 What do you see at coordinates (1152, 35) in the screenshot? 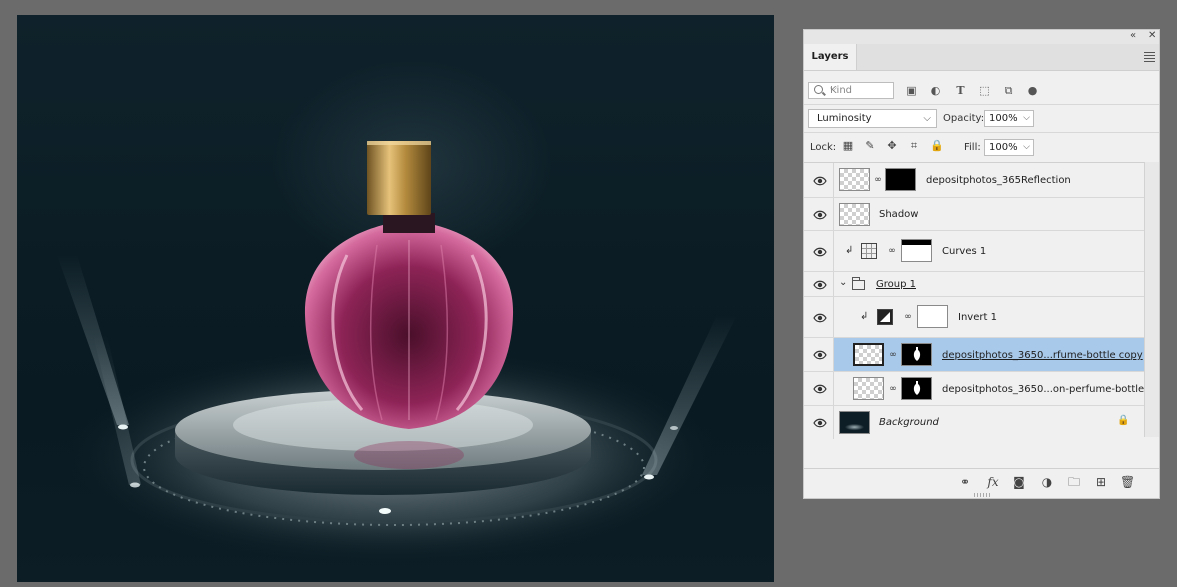
I see `close-icon: ✕` at bounding box center [1152, 35].